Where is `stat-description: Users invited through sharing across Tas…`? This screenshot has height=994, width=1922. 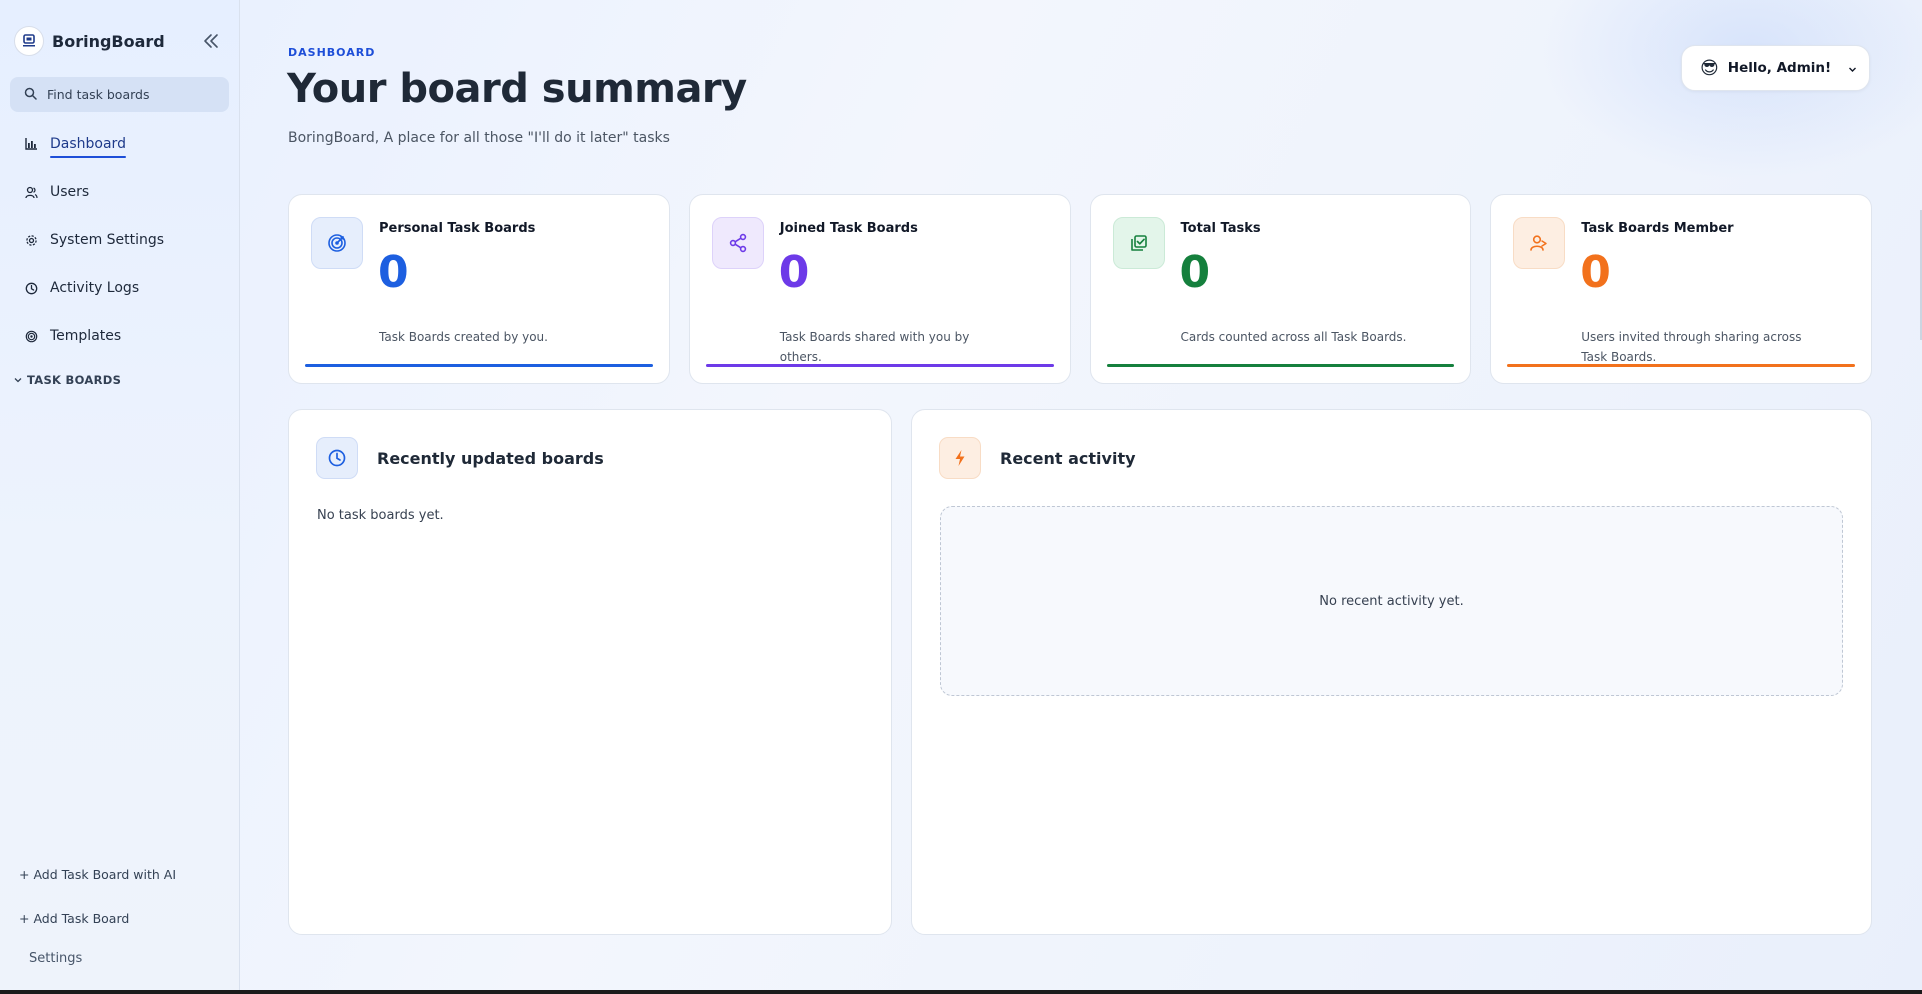
stat-description: Users invited through sharing across Tas… is located at coordinates (1691, 347).